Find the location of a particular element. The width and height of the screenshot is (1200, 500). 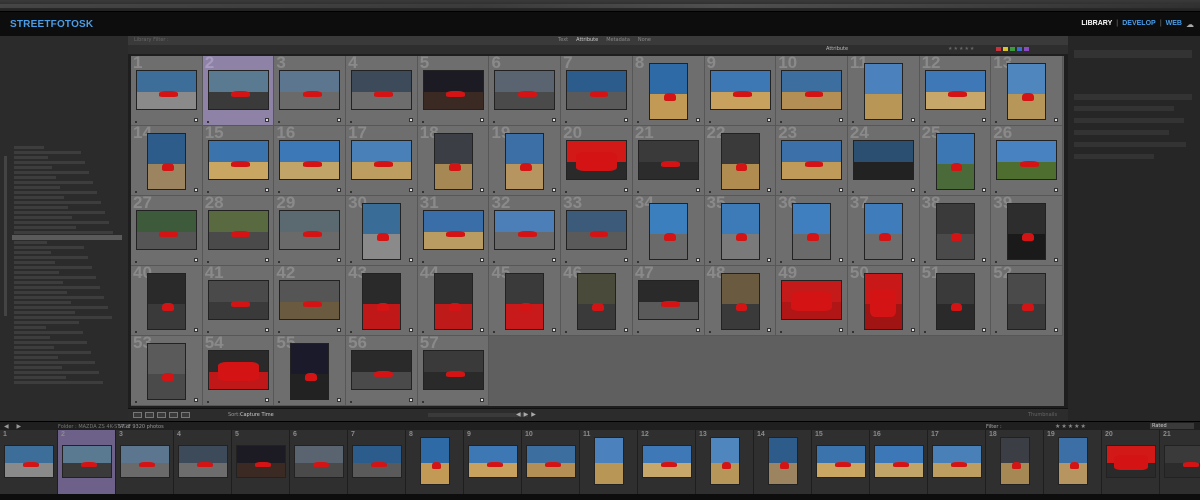

grid-cell: 37 is located at coordinates (883, 231).